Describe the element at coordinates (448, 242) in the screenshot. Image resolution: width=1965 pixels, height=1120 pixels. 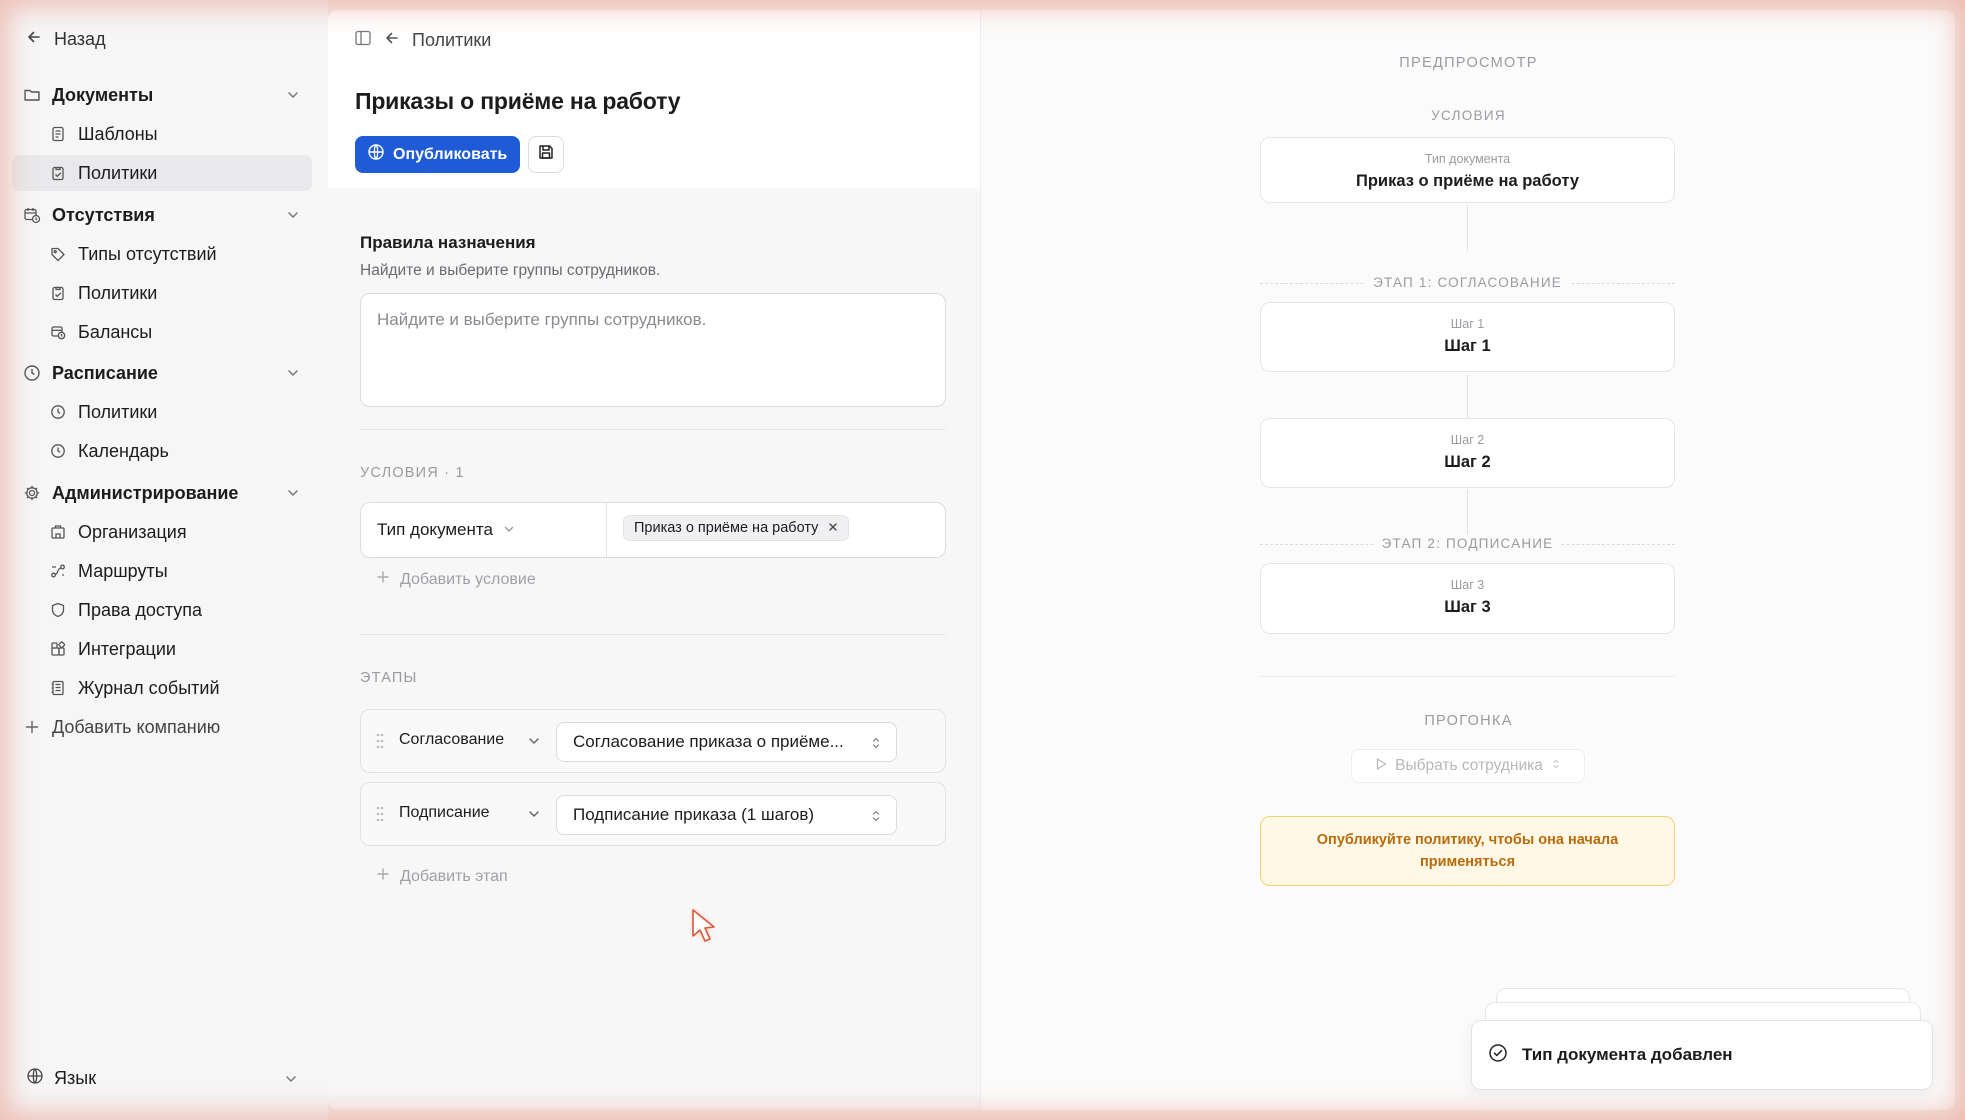
I see `rules-title: Правила назначения` at that location.